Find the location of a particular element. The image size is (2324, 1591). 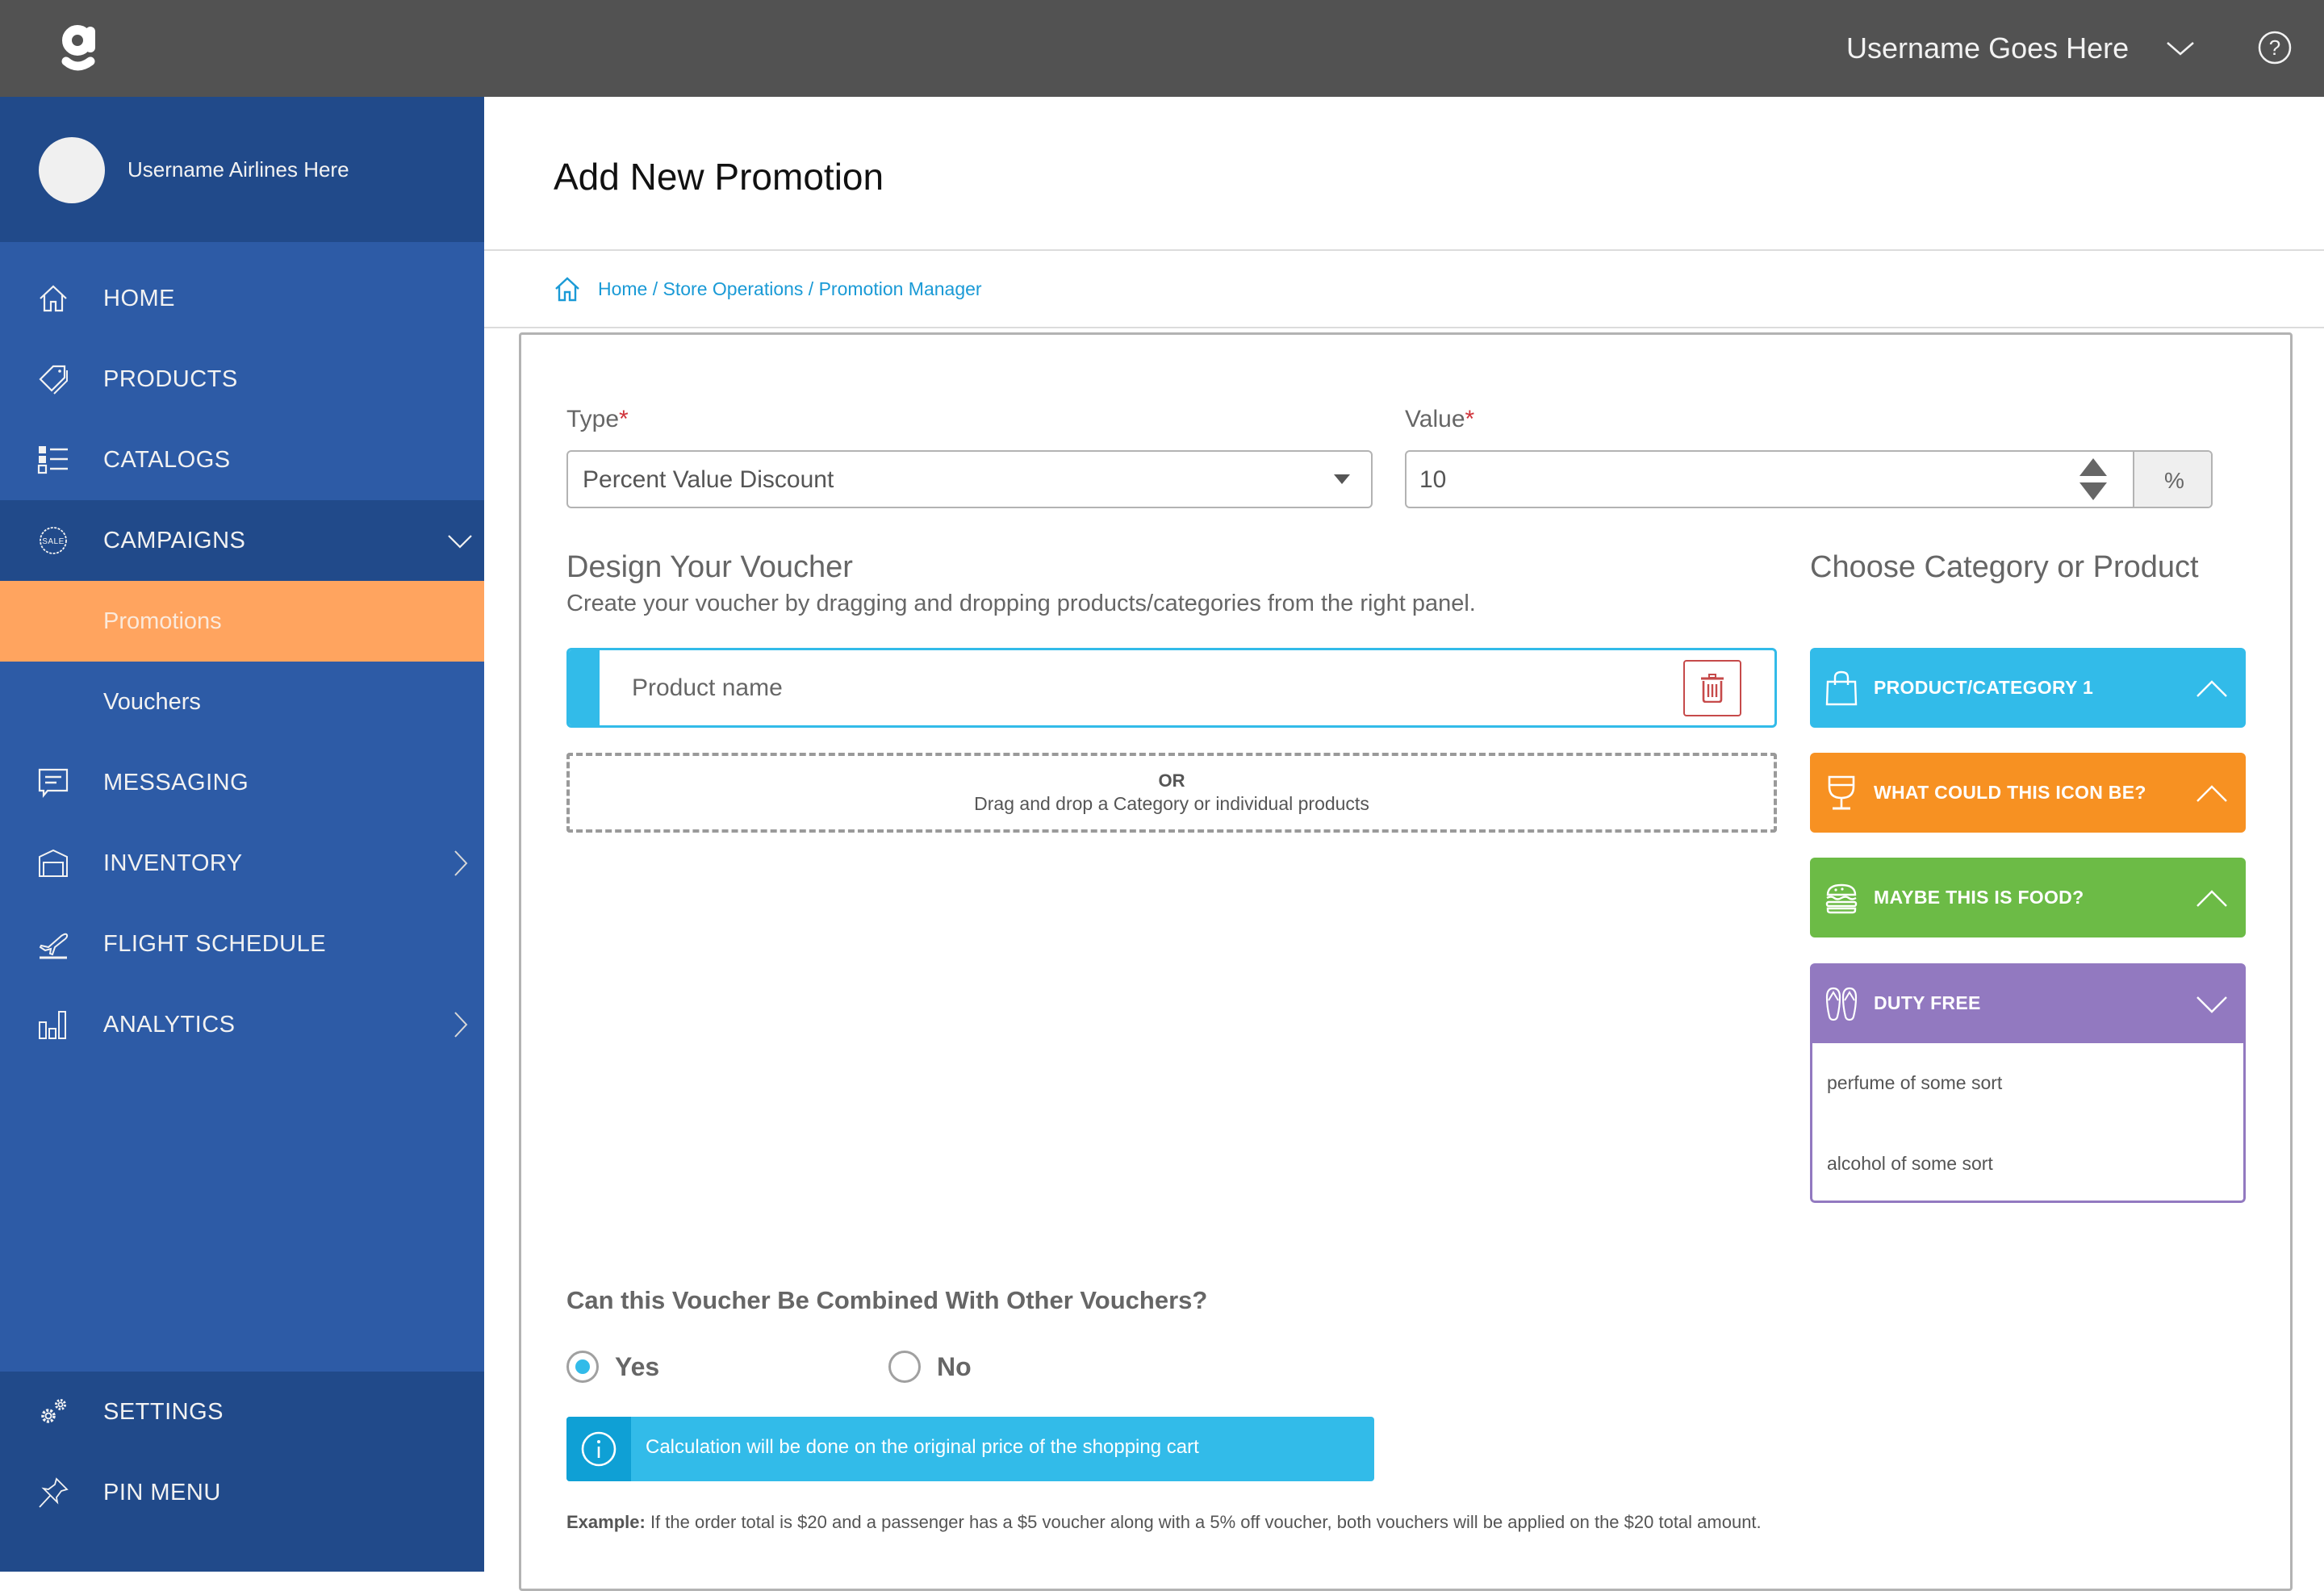

sidebar-item-promotions: Promotions is located at coordinates (242, 622).